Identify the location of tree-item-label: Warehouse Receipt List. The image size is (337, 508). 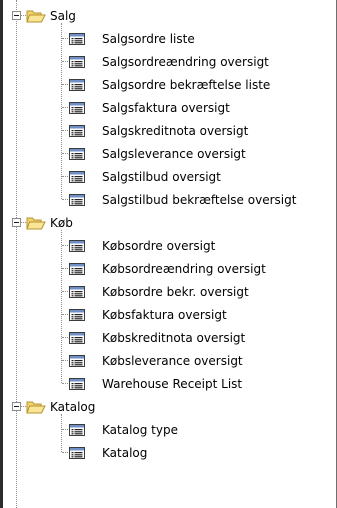
(172, 384).